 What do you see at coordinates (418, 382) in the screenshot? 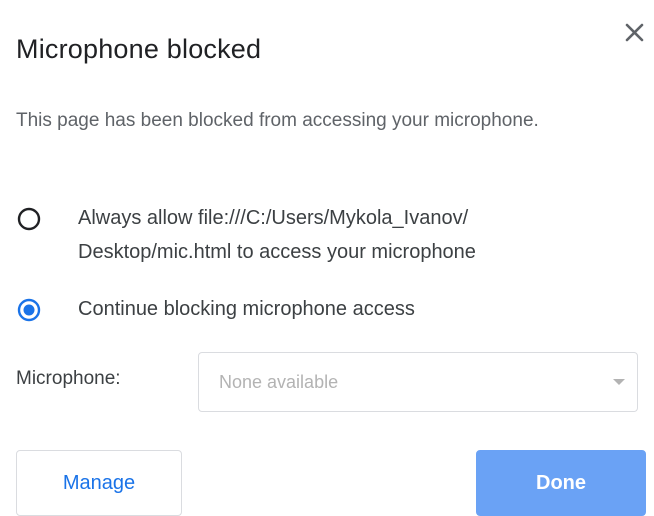
I see `microphone-select: None available` at bounding box center [418, 382].